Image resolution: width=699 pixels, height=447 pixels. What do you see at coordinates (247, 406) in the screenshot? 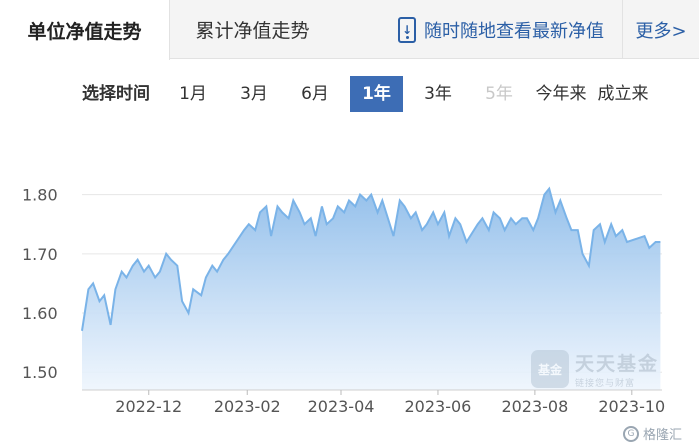
I see `x-tick-label: 2023-02` at bounding box center [247, 406].